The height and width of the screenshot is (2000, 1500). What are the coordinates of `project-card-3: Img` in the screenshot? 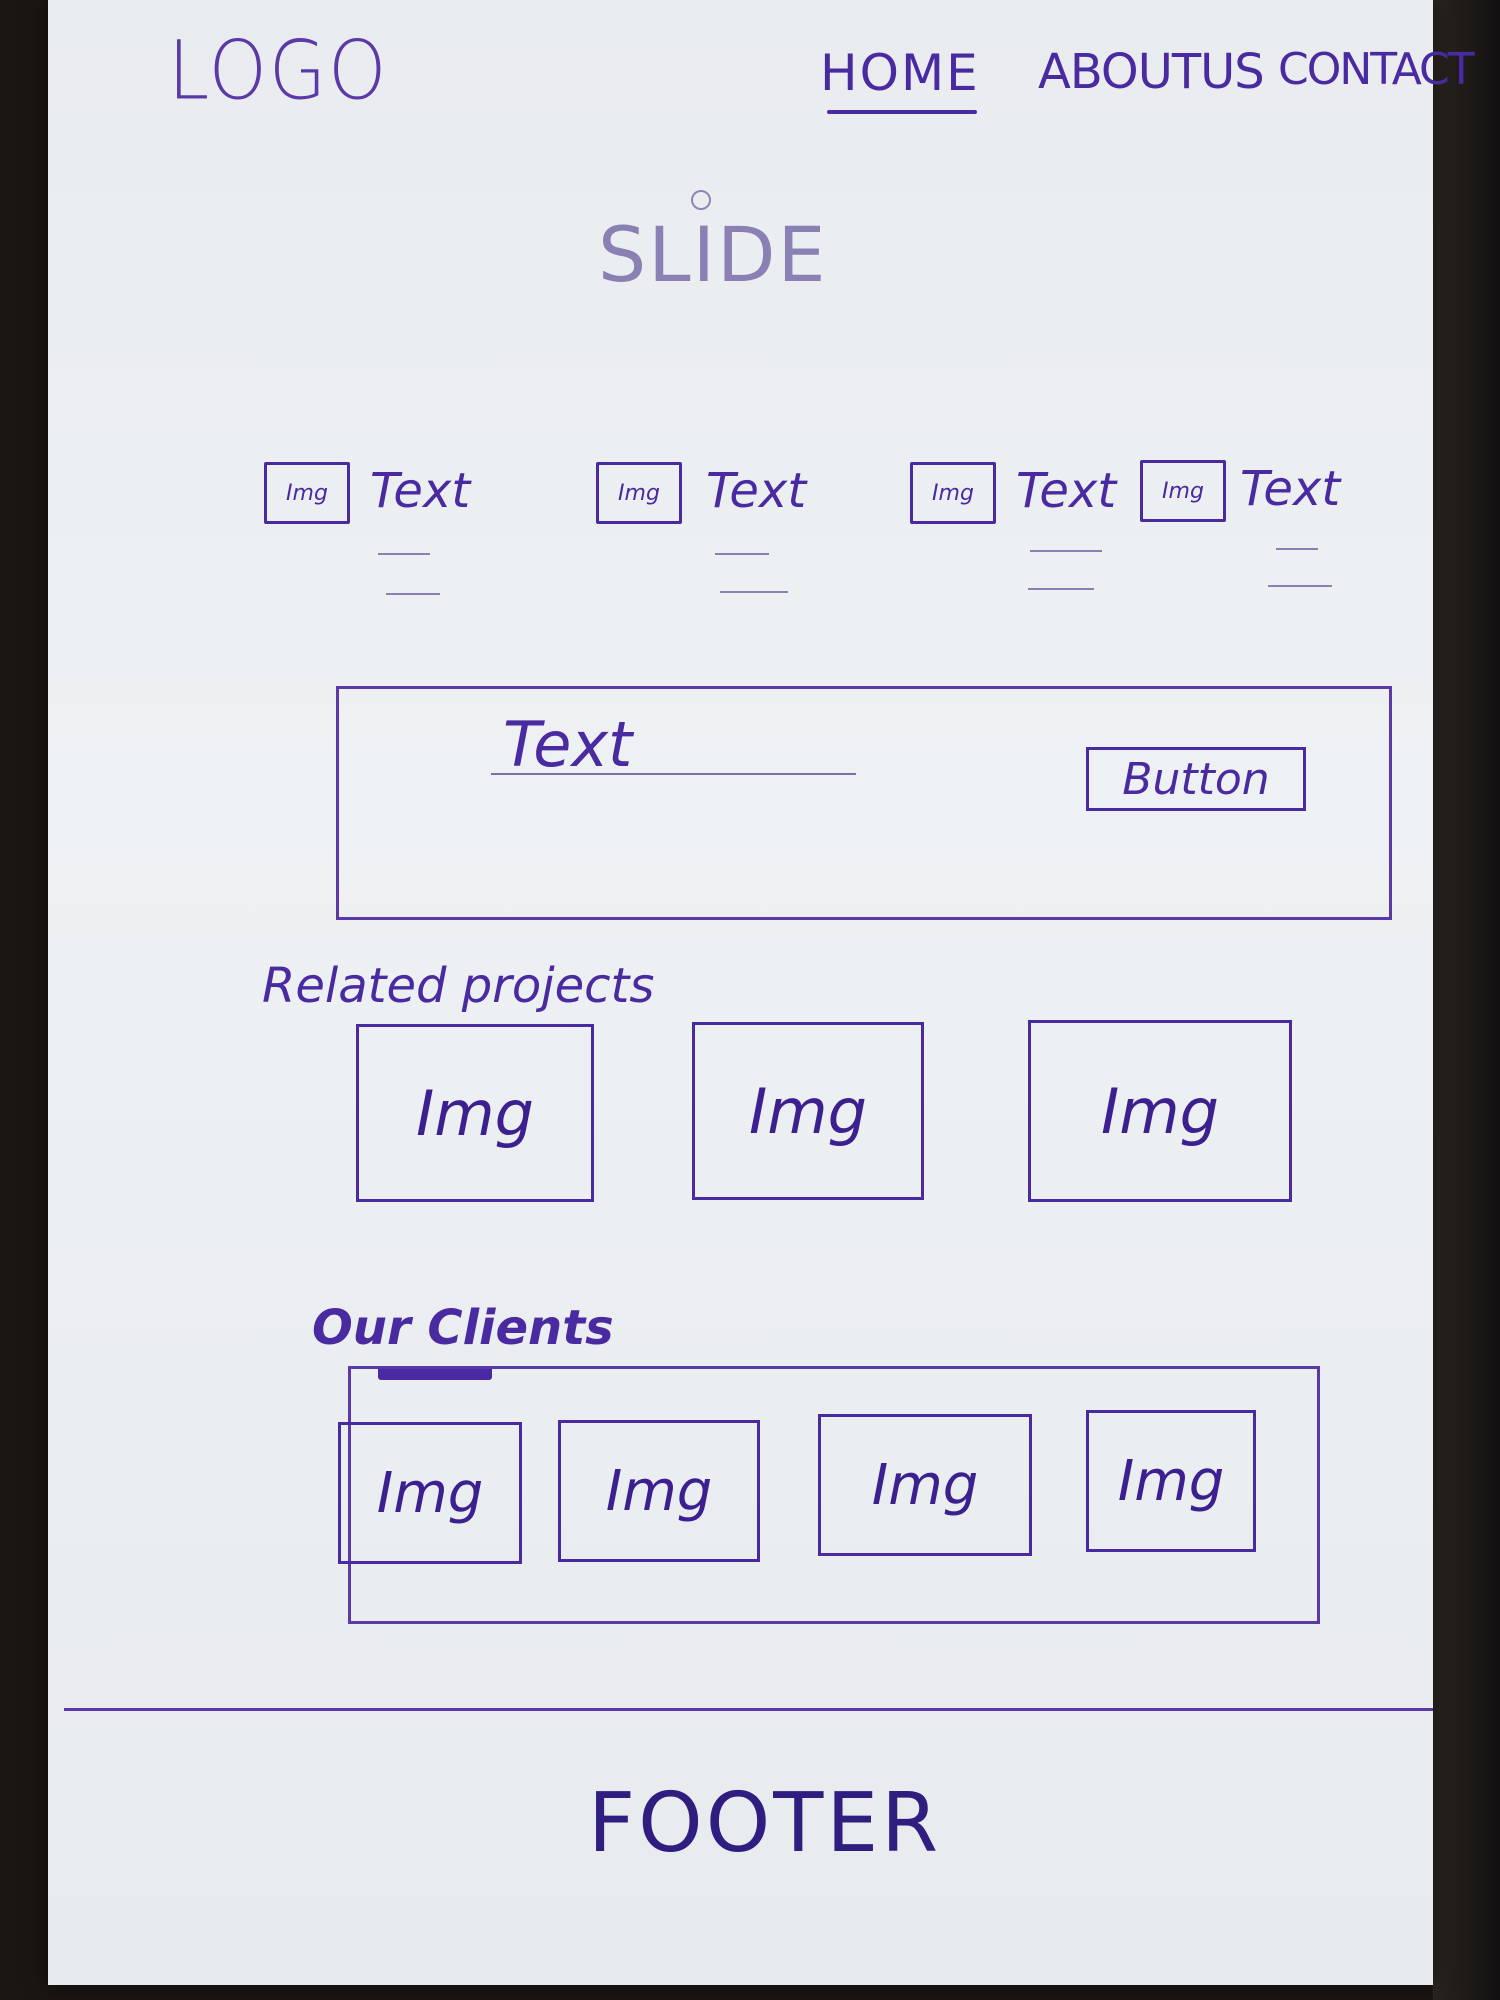 It's located at (1160, 1111).